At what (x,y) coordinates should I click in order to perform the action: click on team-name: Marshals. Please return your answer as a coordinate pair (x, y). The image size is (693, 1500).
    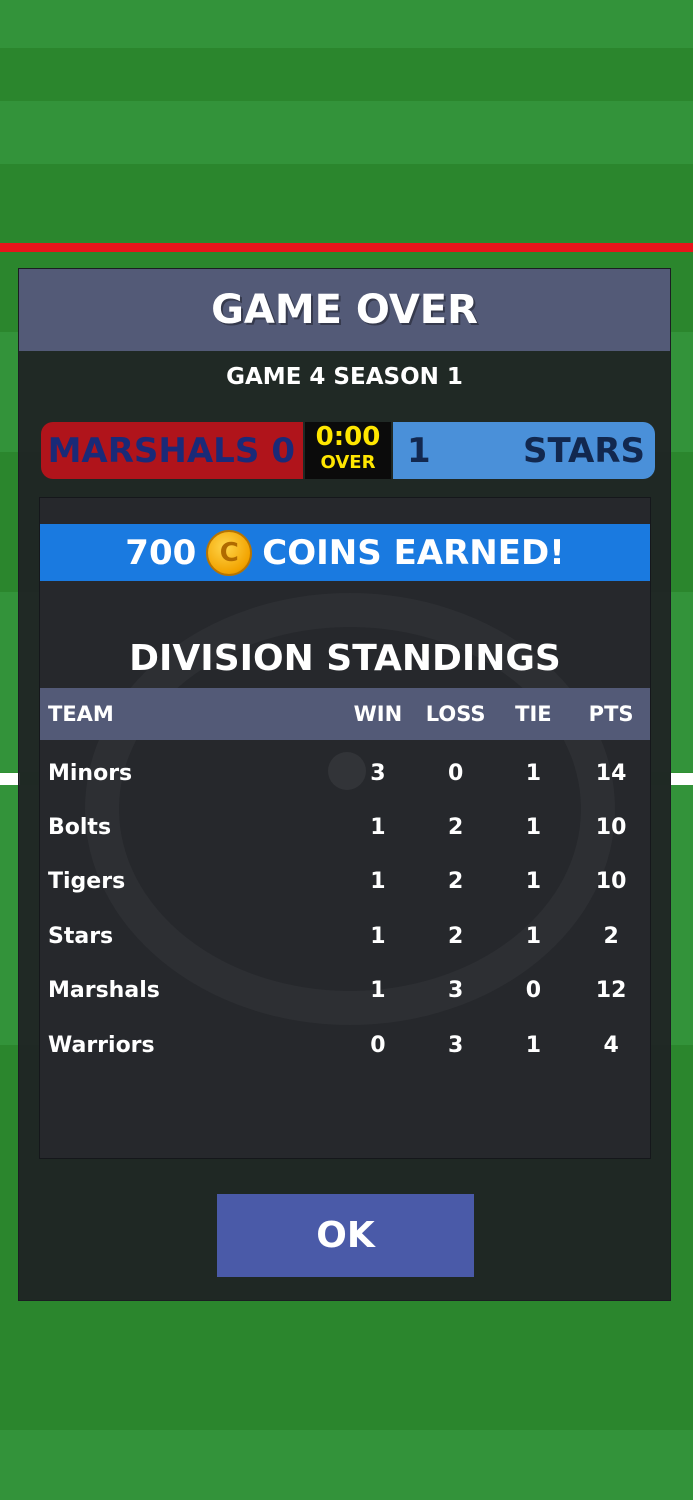
    Looking at the image, I should click on (104, 991).